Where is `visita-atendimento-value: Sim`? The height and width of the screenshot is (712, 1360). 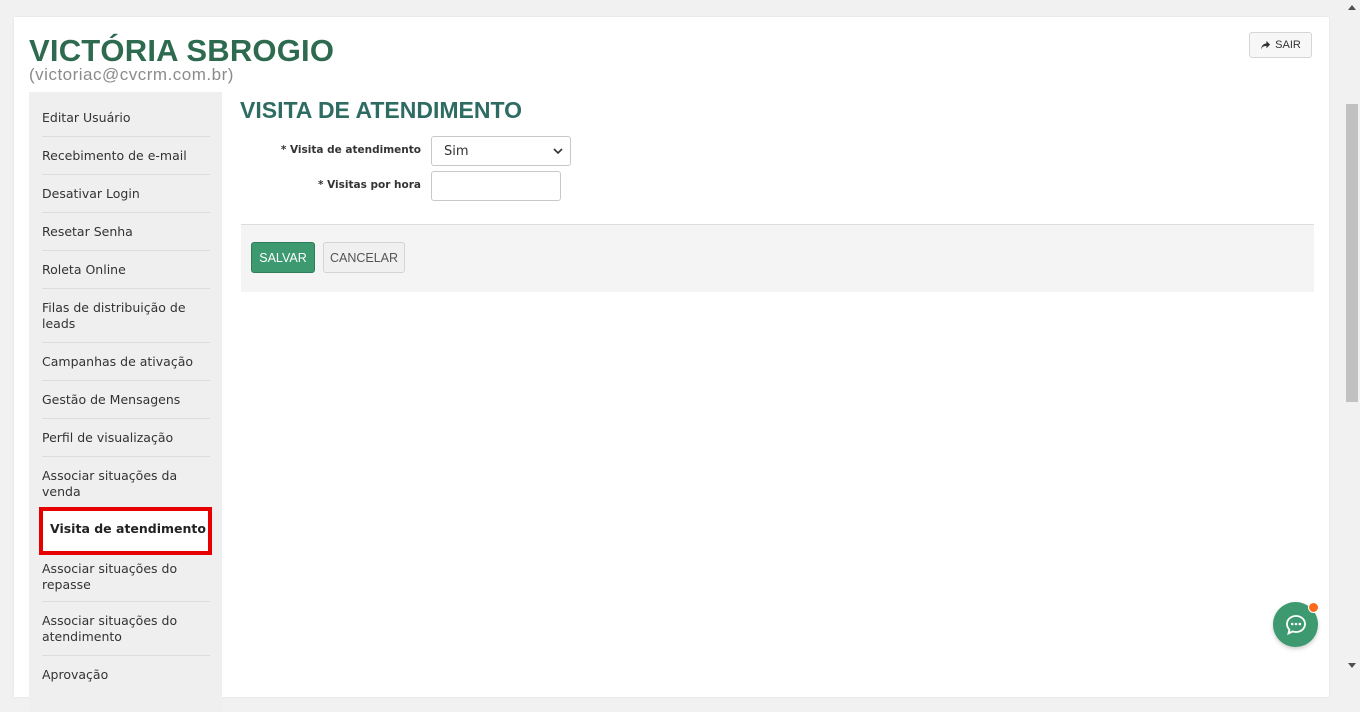
visita-atendimento-value: Sim is located at coordinates (456, 151).